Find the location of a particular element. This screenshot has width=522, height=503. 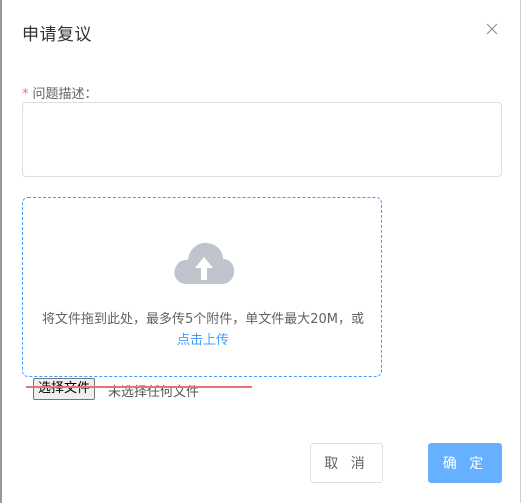

confirm-button: 确 定 is located at coordinates (465, 463).